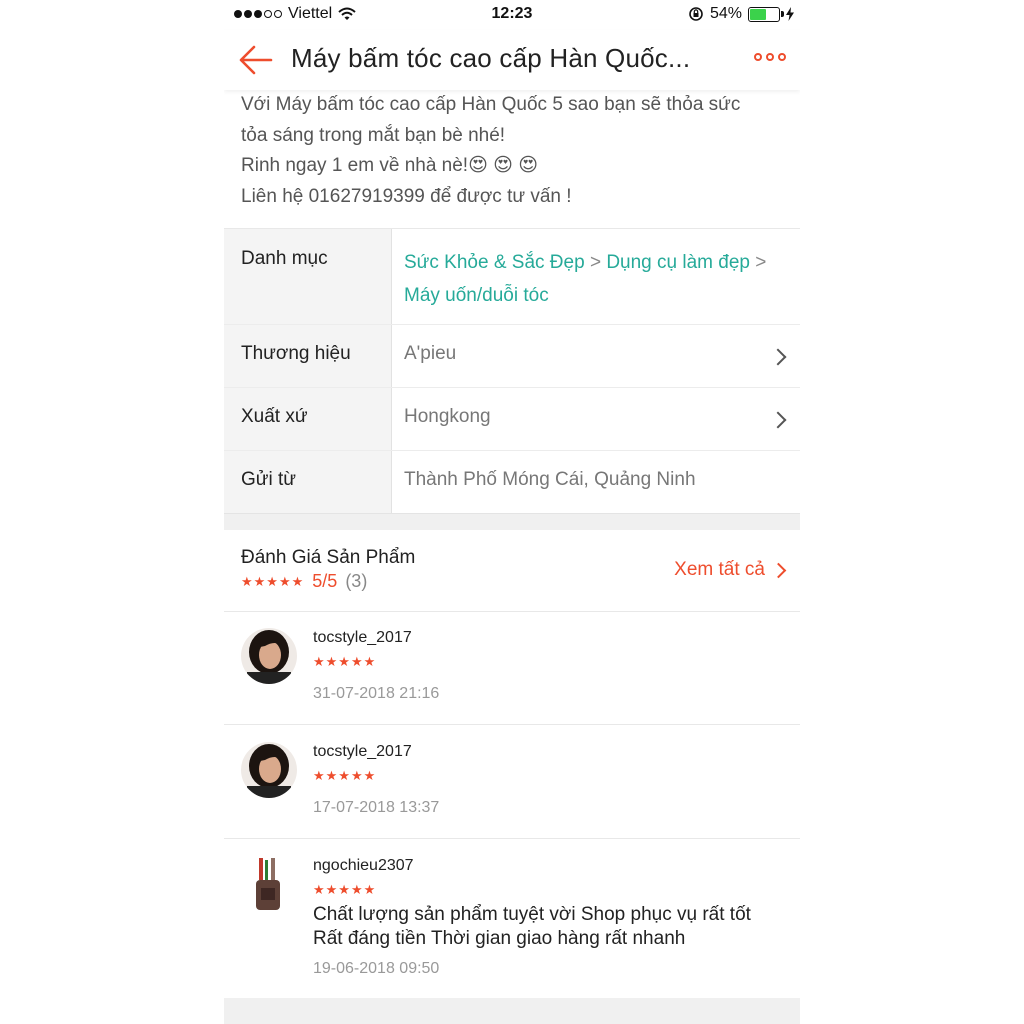 The image size is (1024, 1024). I want to click on see-all-reviews-link: Xem tất cả, so click(730, 570).